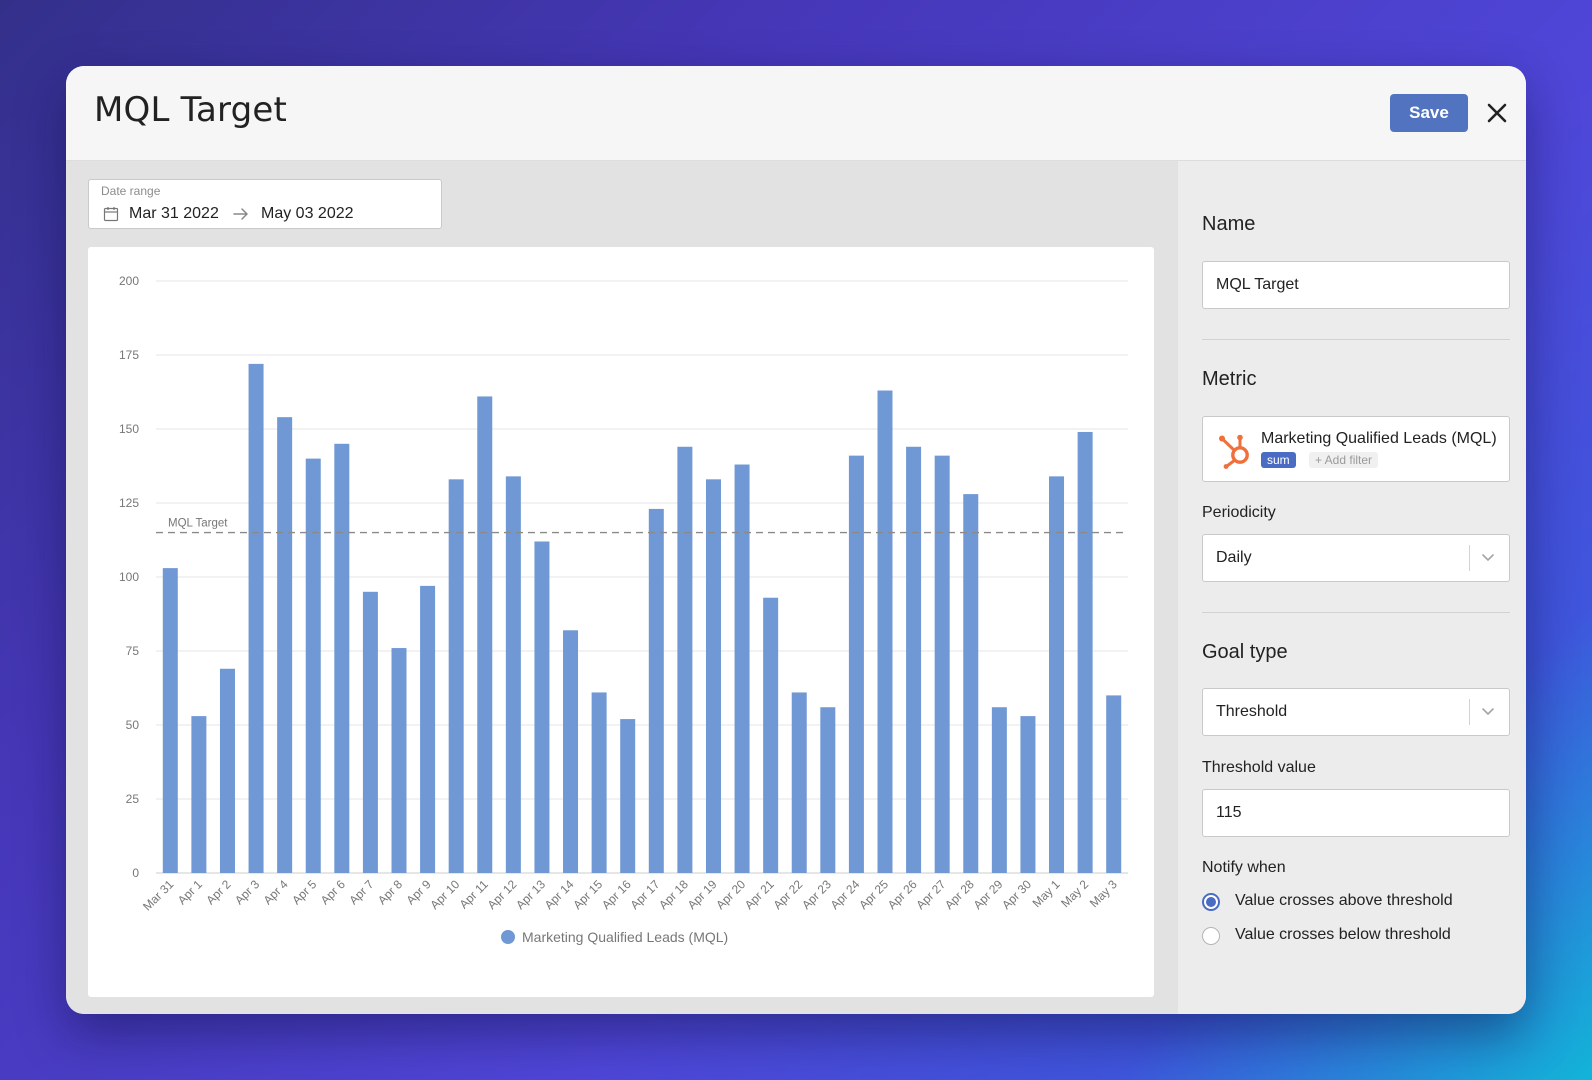 This screenshot has width=1592, height=1080. I want to click on radio-label: Value crosses below threshold, so click(1343, 934).